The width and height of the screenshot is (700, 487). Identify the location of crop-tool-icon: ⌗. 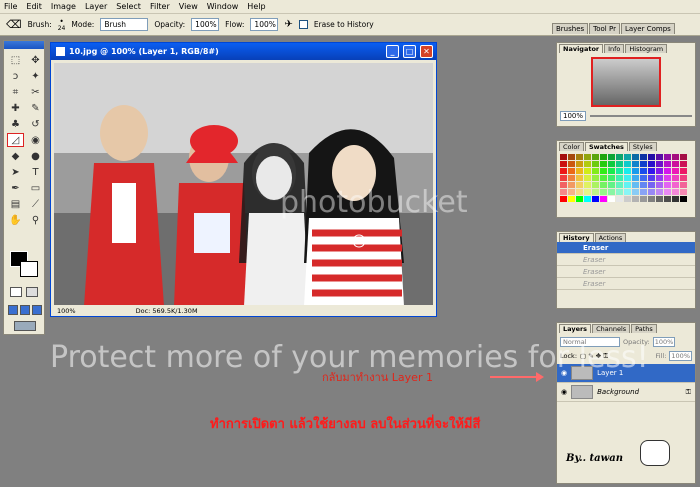
(15, 92).